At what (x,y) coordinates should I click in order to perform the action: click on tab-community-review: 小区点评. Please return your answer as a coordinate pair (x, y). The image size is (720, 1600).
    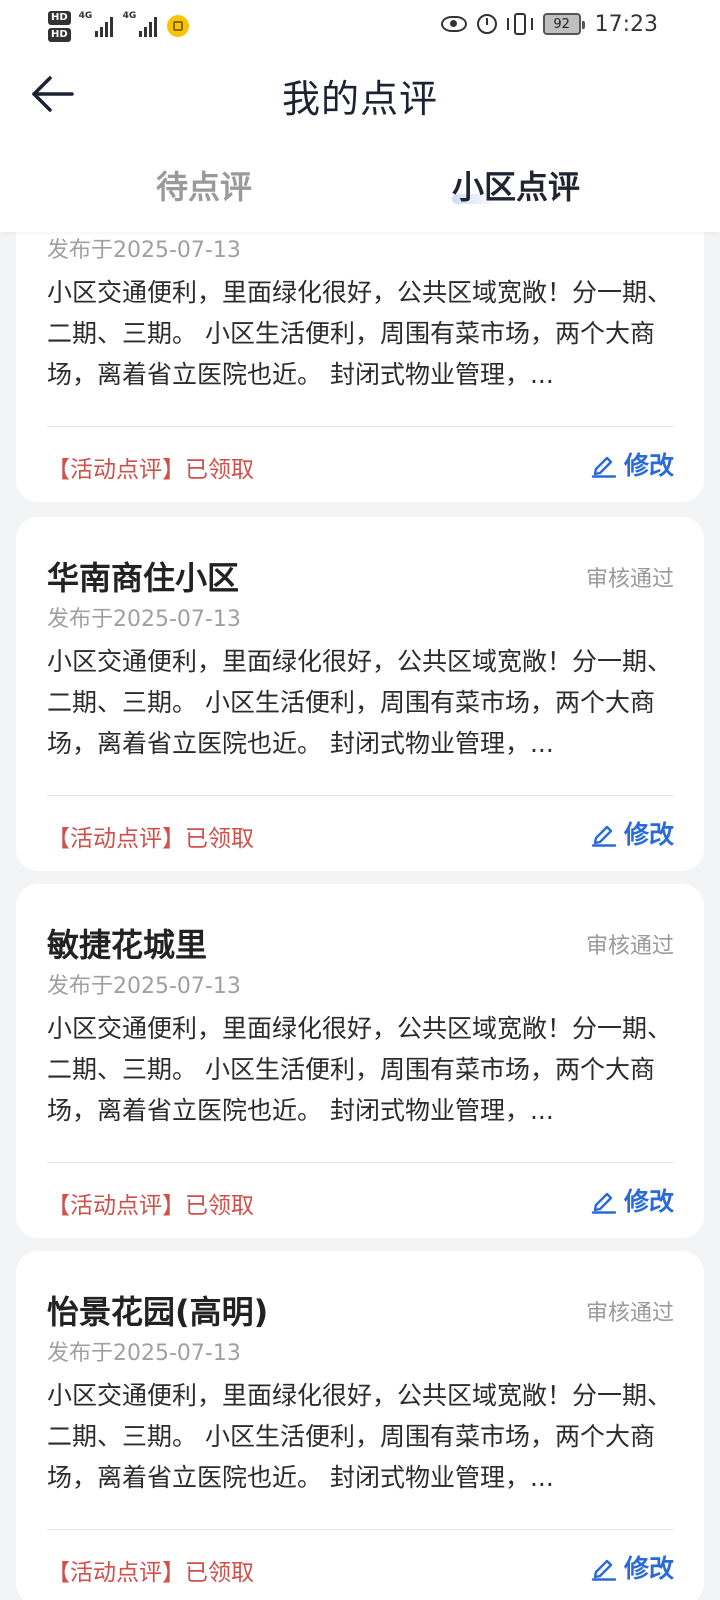
    Looking at the image, I should click on (516, 185).